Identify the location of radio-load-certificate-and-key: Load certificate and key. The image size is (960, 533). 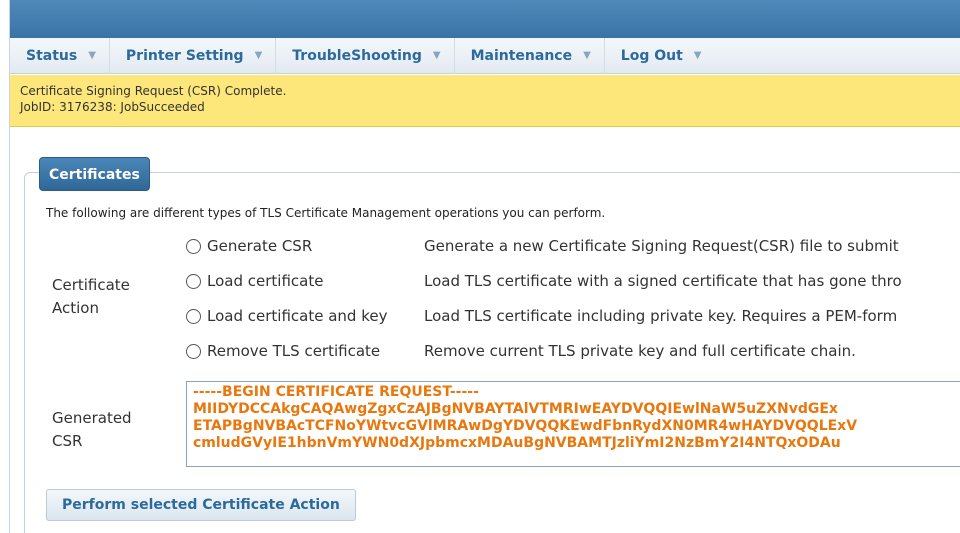
(286, 316).